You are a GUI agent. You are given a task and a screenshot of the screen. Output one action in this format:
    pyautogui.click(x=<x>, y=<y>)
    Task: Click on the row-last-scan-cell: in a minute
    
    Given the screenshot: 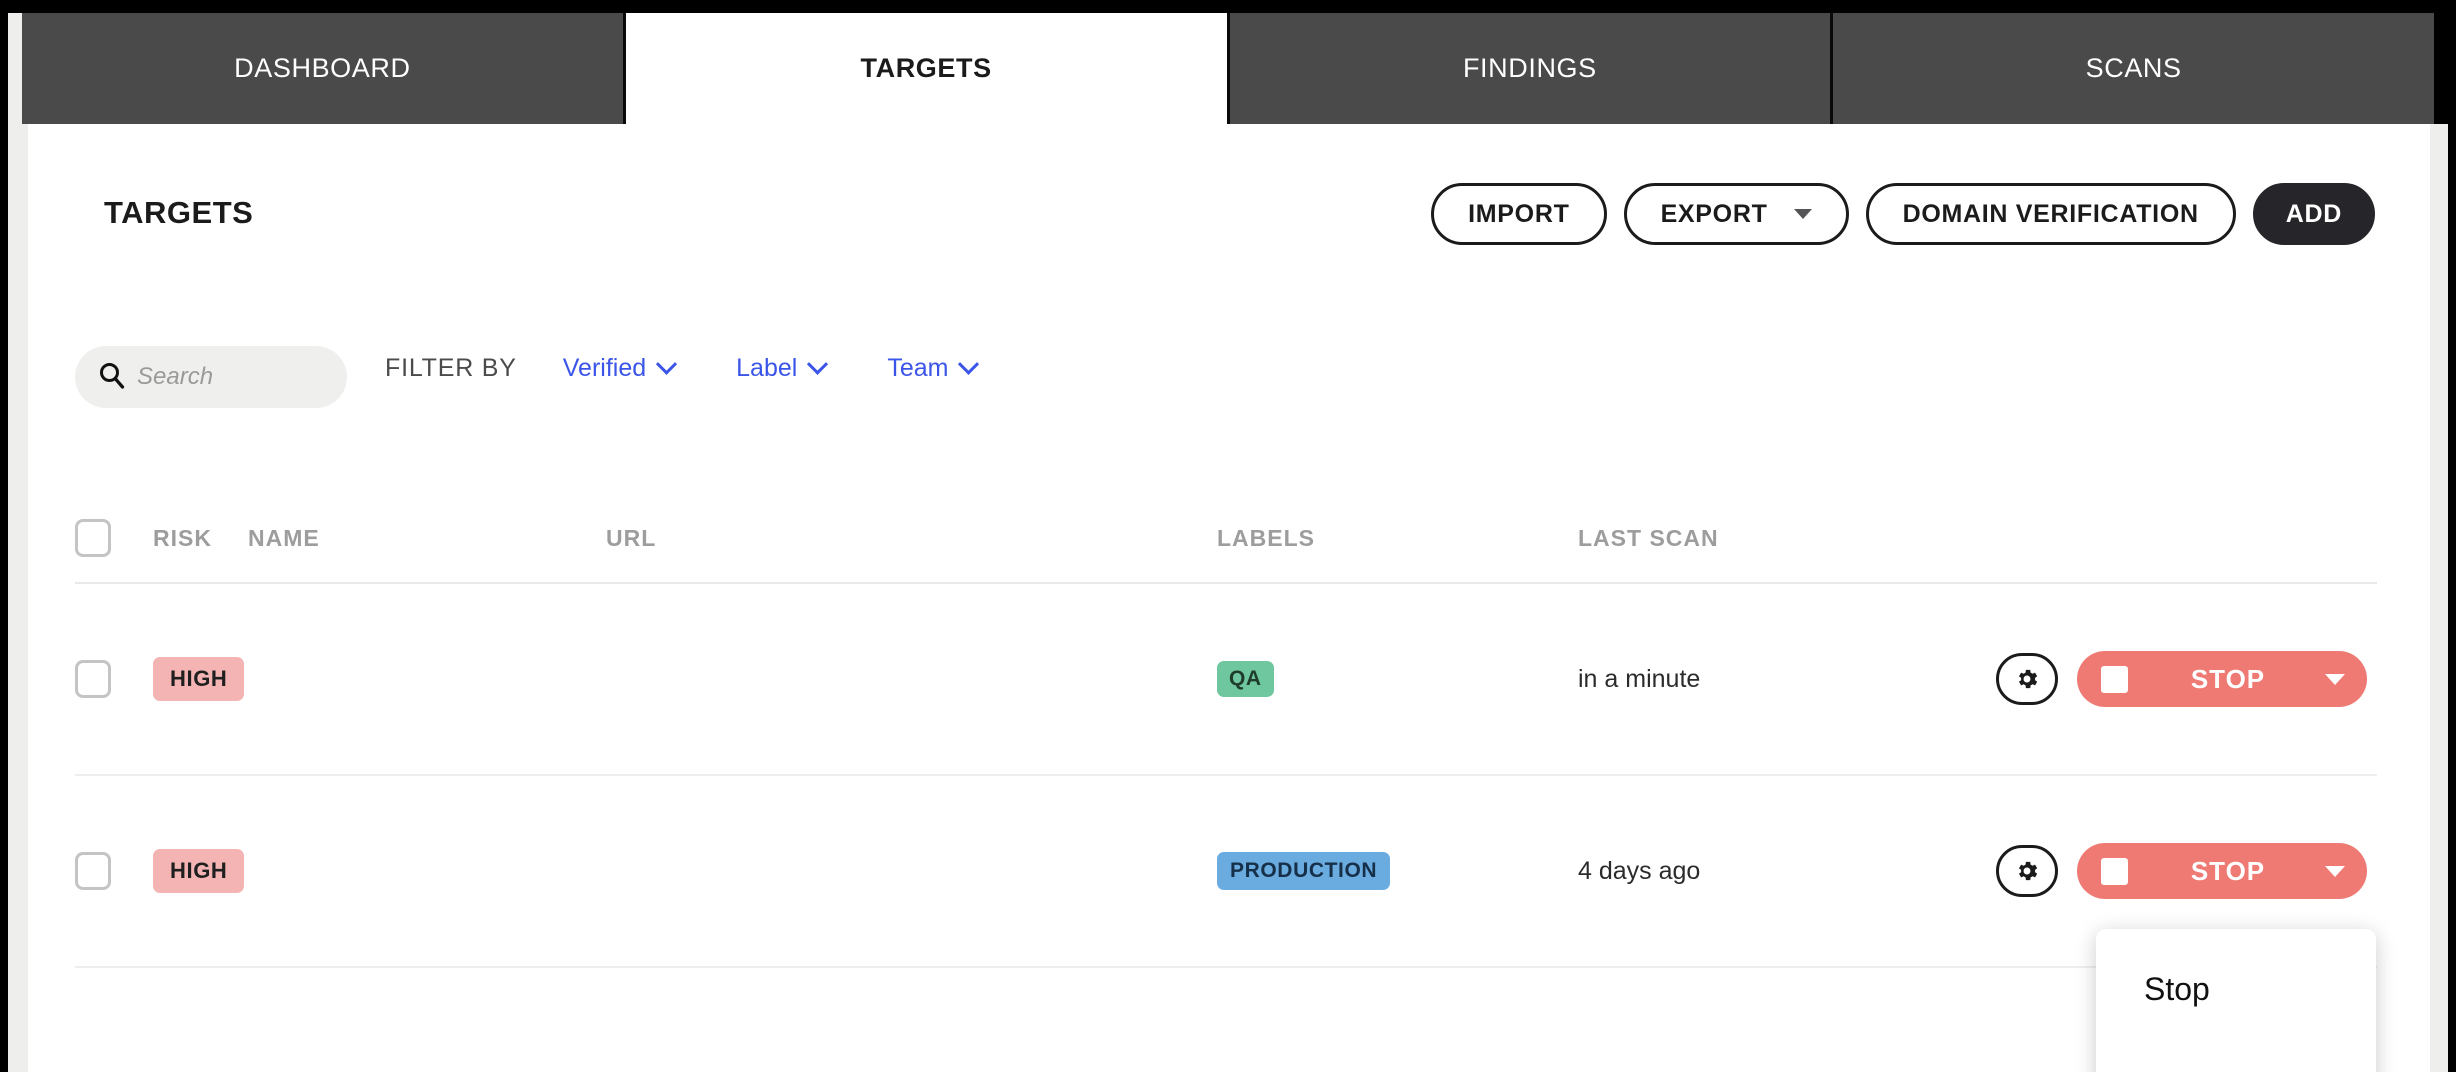 What is the action you would take?
    pyautogui.click(x=1748, y=679)
    